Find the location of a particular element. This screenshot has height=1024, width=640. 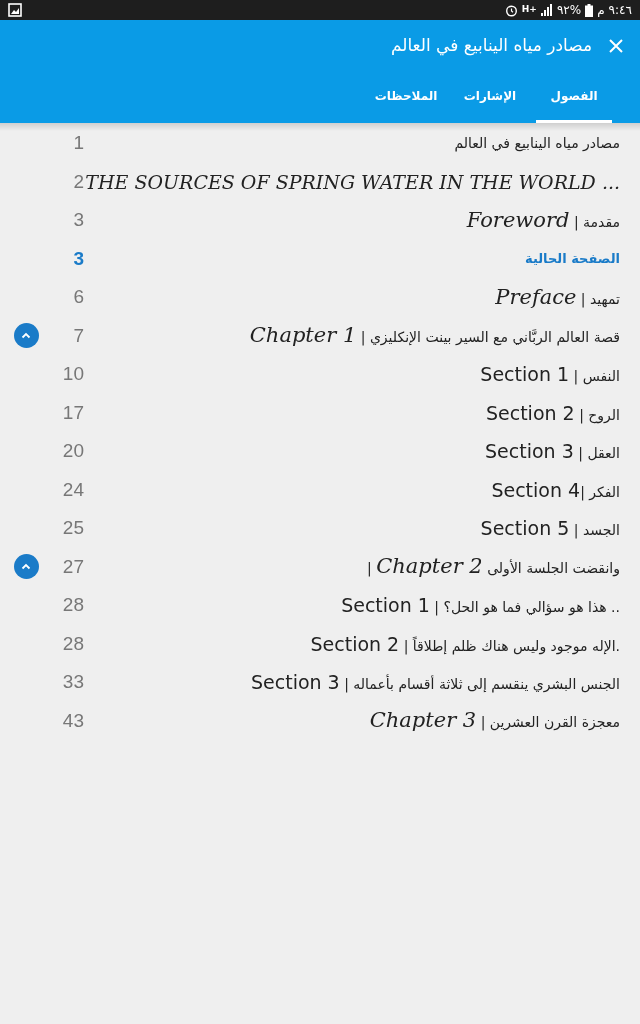

current-page-label: الصفحة الحالية is located at coordinates (572, 259).